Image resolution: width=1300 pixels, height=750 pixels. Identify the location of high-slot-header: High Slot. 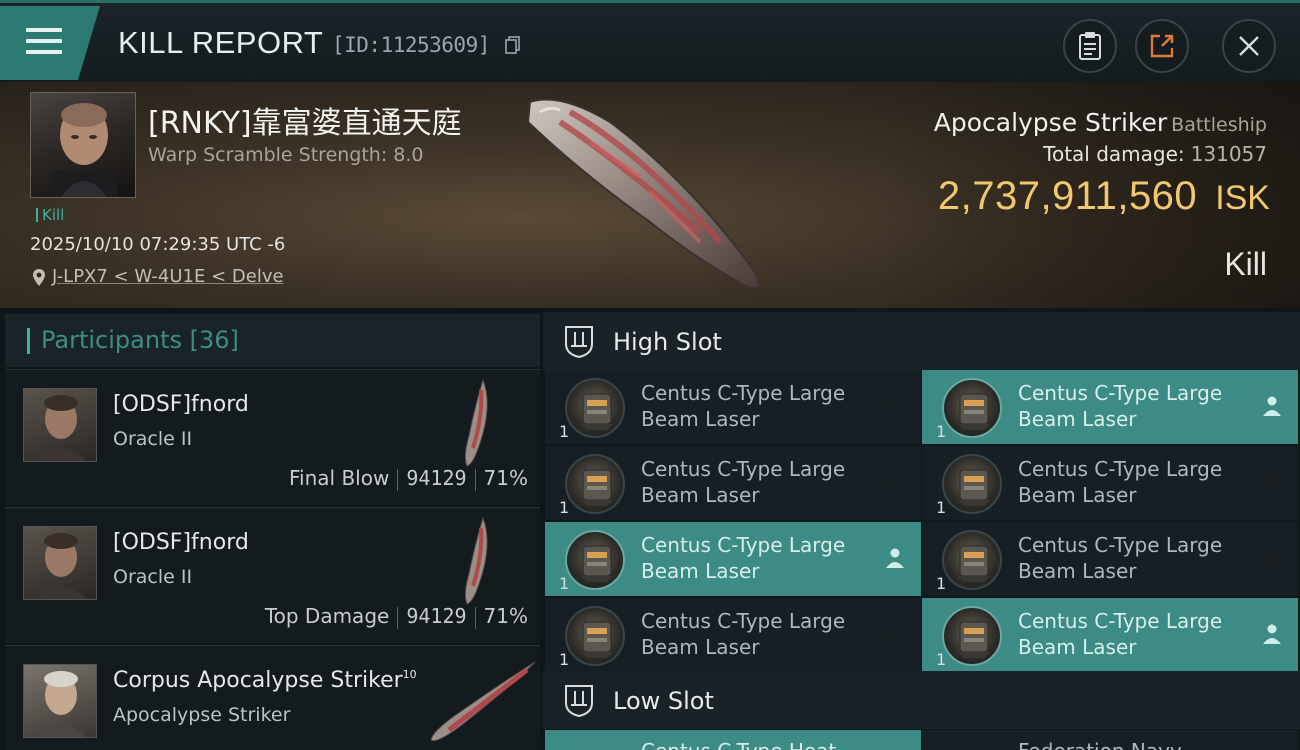
(921, 341).